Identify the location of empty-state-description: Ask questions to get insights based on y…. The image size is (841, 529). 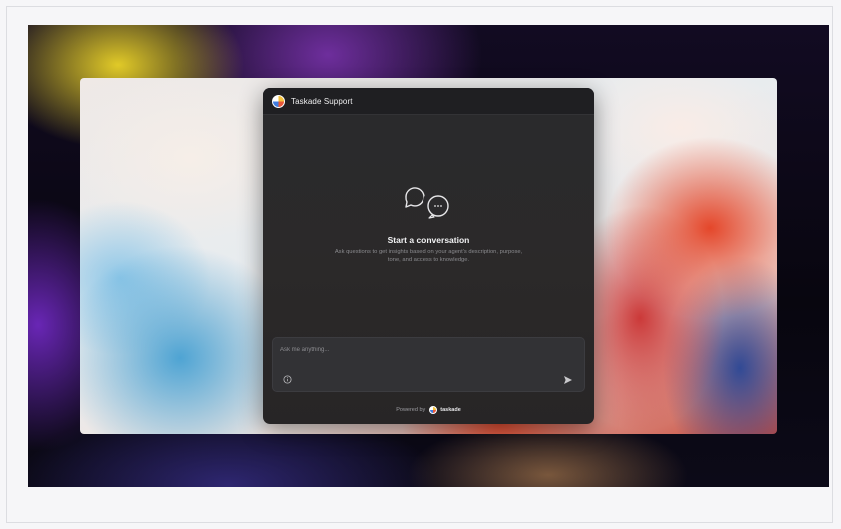
(428, 256).